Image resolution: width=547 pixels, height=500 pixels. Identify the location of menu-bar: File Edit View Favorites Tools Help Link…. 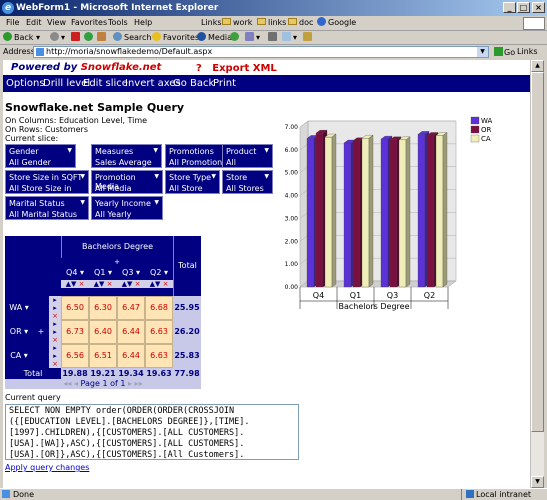
(273, 23).